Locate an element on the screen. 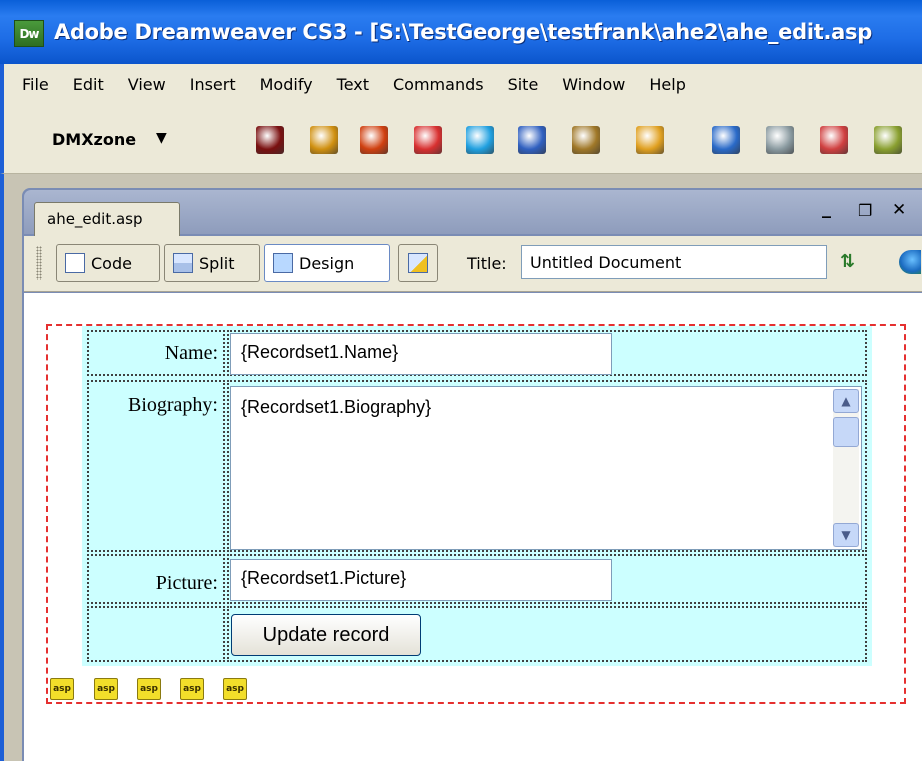 This screenshot has width=922, height=761. menu-site: Site is located at coordinates (523, 84).